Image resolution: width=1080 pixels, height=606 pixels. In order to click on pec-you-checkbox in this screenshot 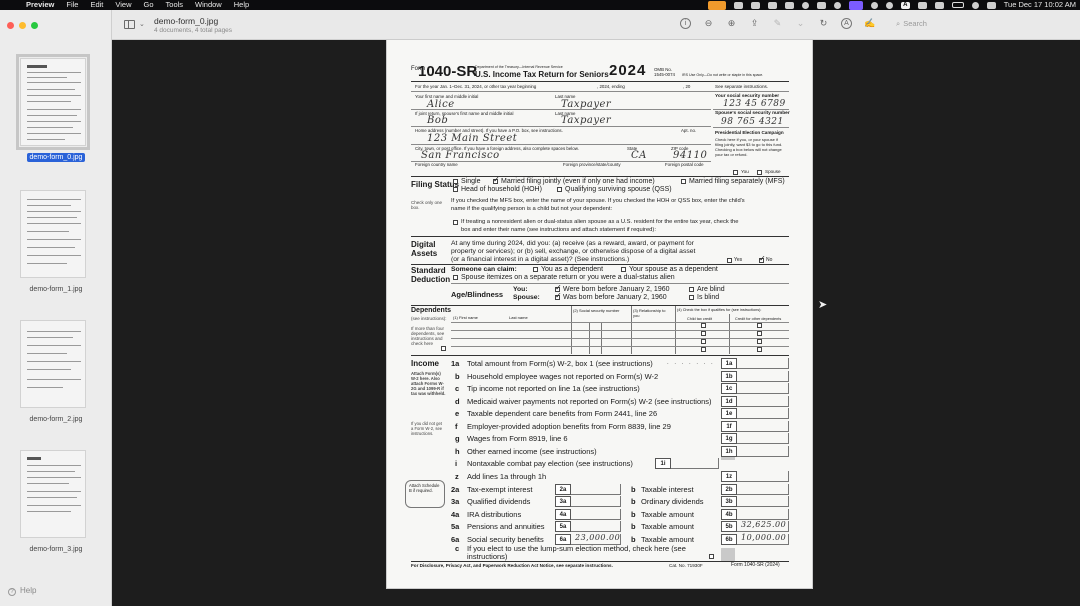, I will do `click(735, 172)`.